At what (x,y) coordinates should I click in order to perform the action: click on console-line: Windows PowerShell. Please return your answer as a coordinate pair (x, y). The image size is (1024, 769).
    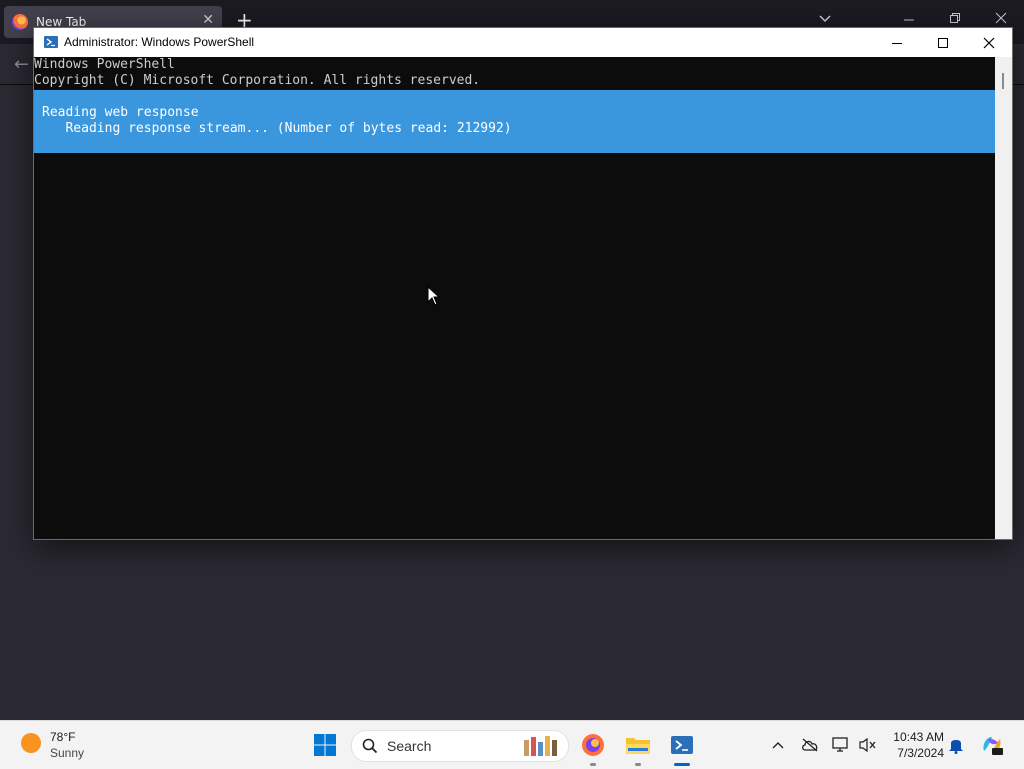
    Looking at the image, I should click on (104, 64).